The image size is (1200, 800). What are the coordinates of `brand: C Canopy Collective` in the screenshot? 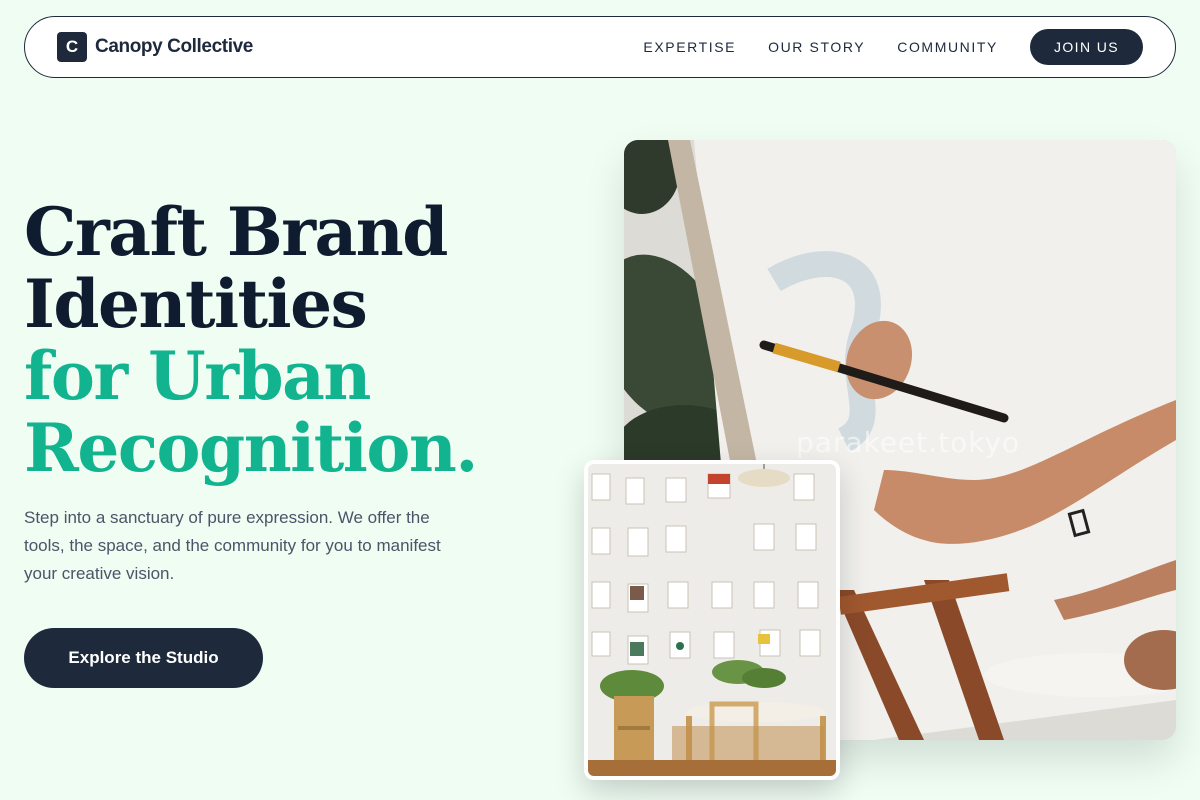 It's located at (155, 47).